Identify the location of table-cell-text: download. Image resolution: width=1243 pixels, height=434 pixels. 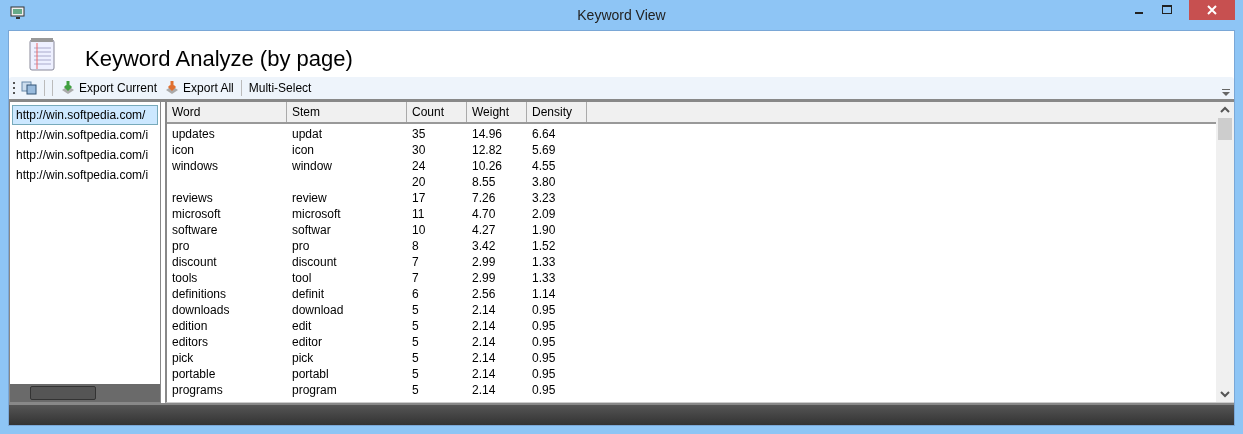
(318, 310).